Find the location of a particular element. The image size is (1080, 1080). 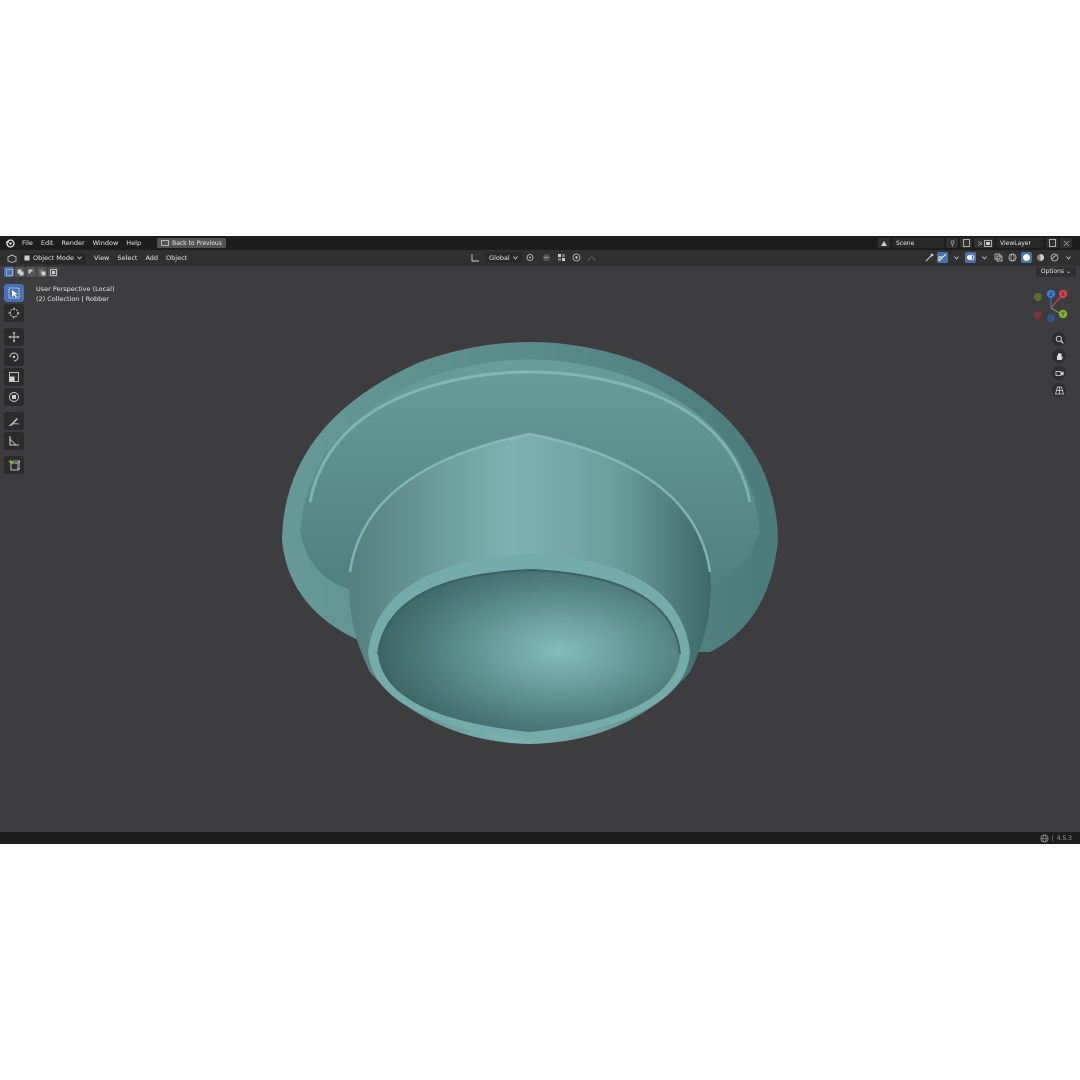

transform-tools: Global is located at coordinates (533, 257).